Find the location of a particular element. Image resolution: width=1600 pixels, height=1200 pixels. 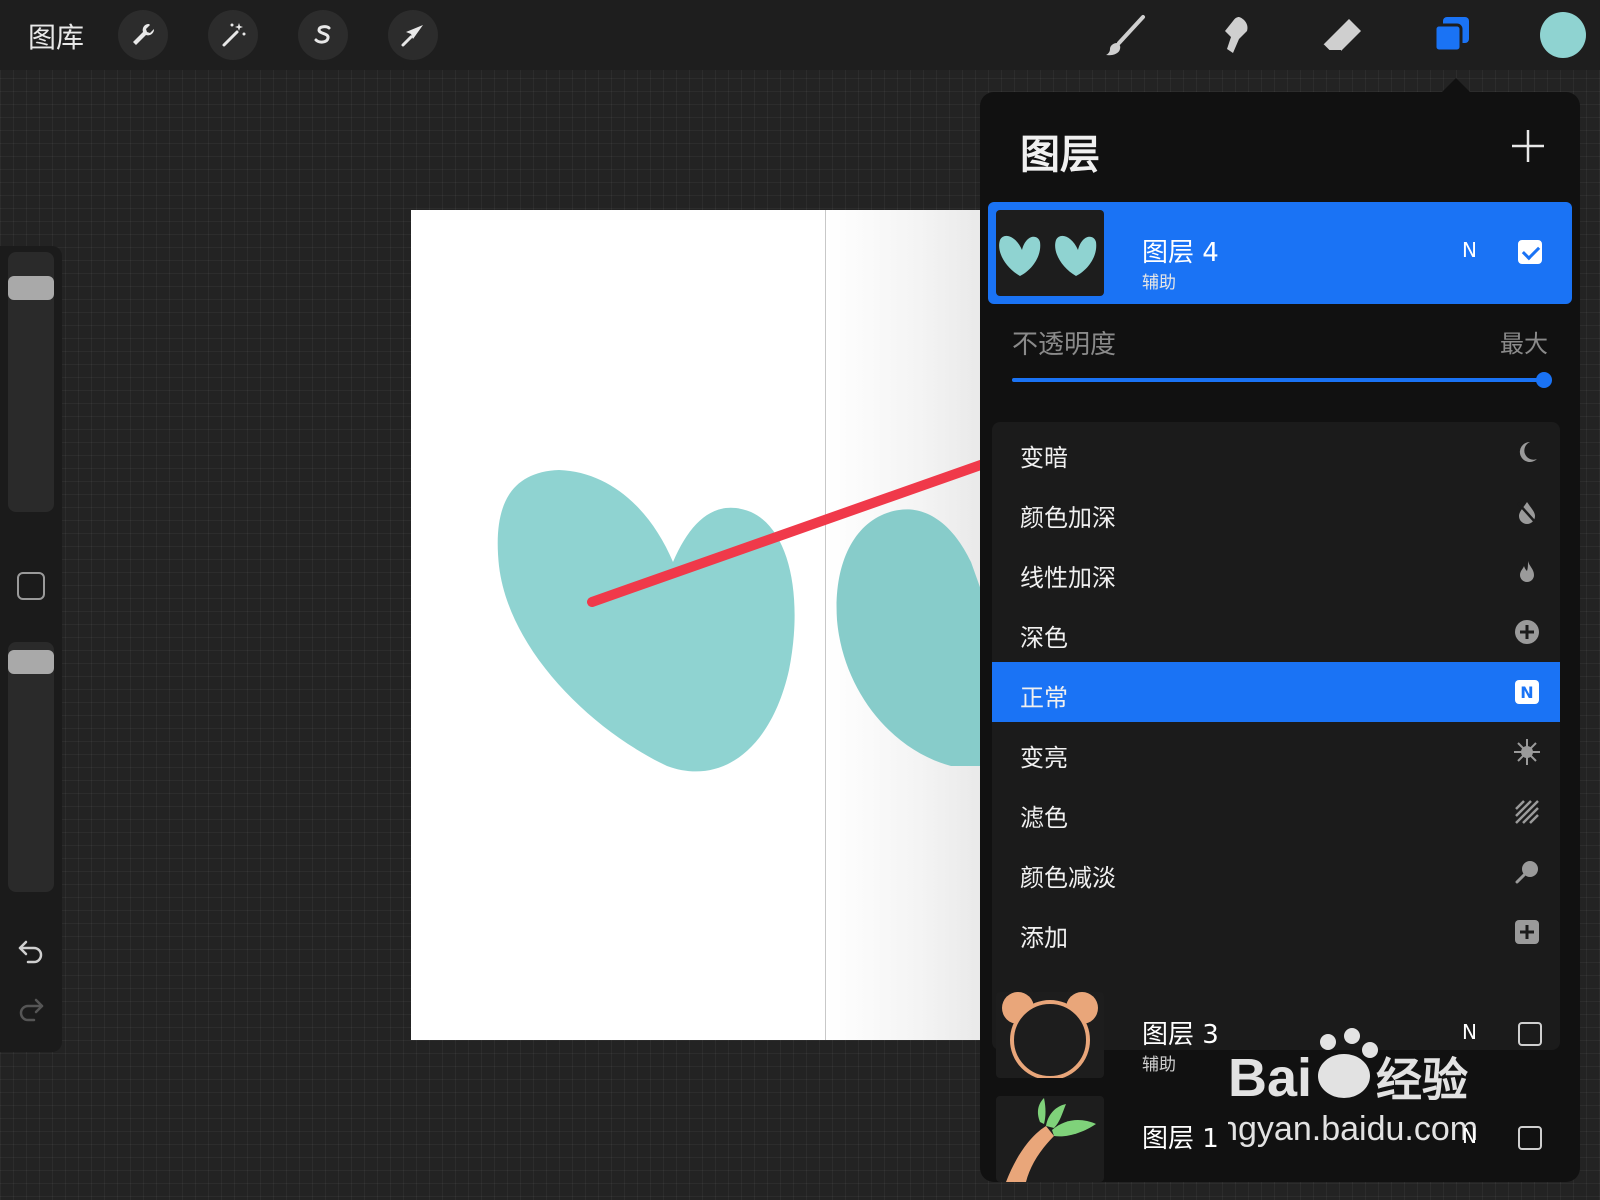

redo-icon is located at coordinates (31, 1009).